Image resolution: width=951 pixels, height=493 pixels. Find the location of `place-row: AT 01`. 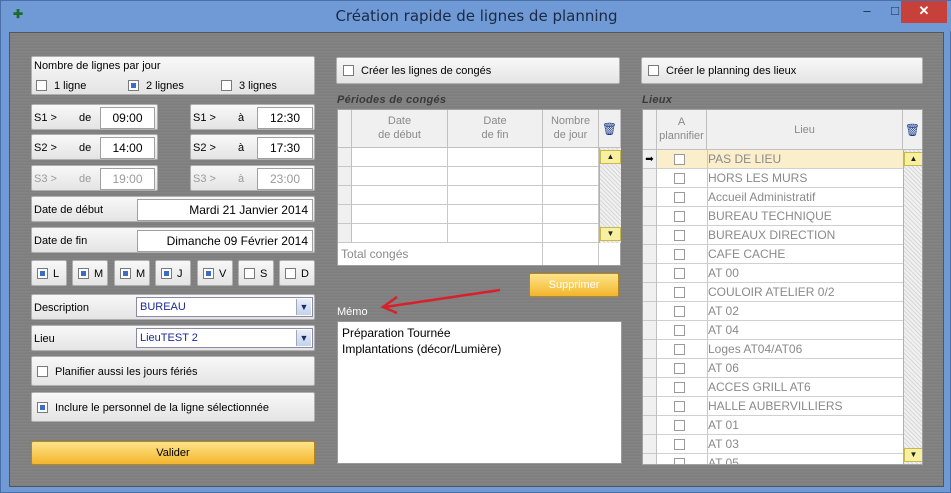

place-row: AT 01 is located at coordinates (773, 425).